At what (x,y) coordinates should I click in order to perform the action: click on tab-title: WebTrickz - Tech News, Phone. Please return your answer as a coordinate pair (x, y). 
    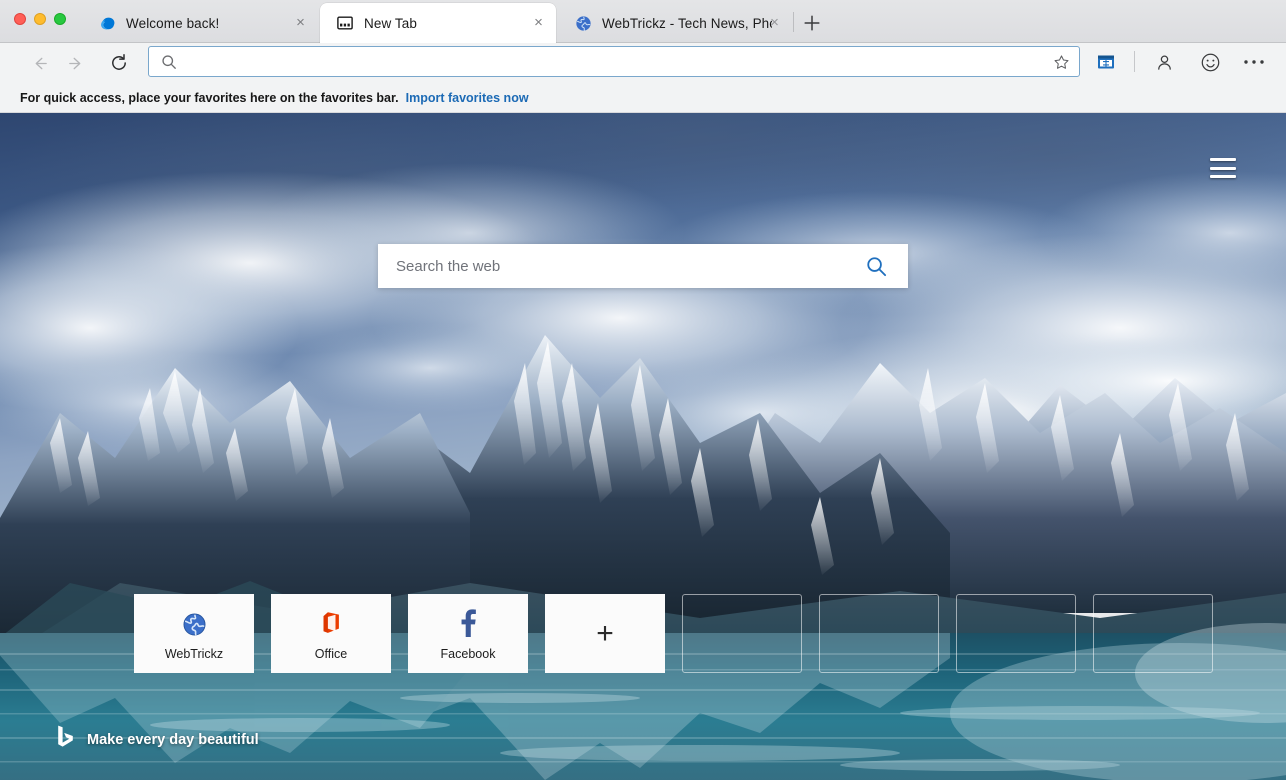
    Looking at the image, I should click on (687, 23).